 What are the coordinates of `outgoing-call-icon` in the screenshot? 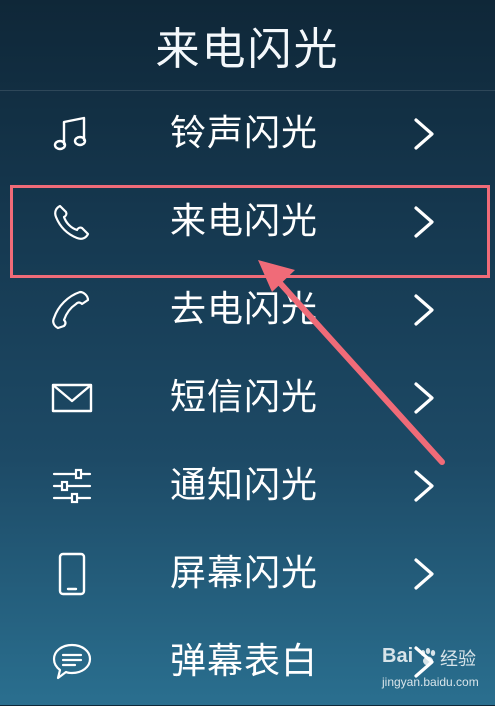 It's located at (71, 310).